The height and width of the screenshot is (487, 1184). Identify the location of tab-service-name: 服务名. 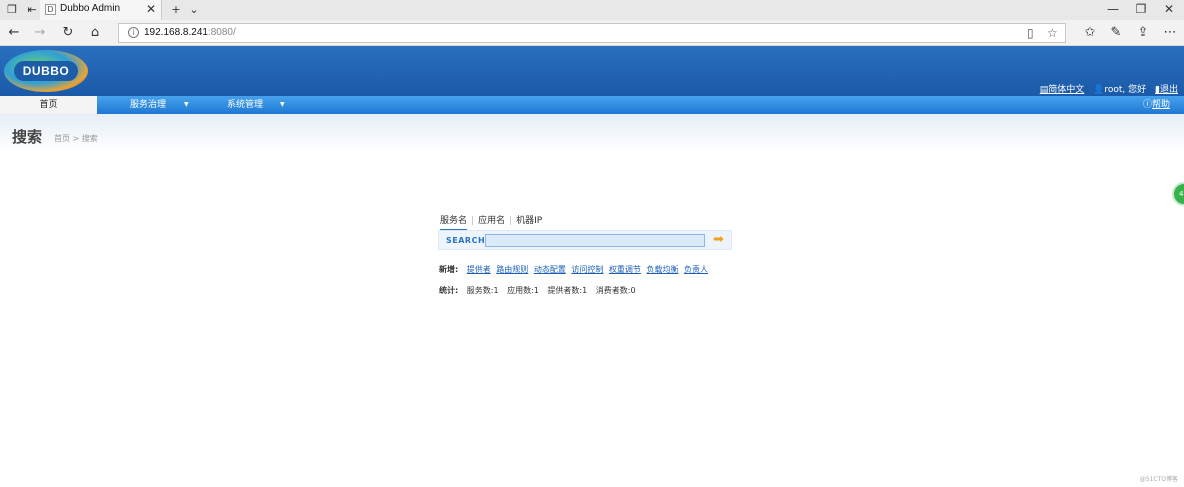
(454, 222).